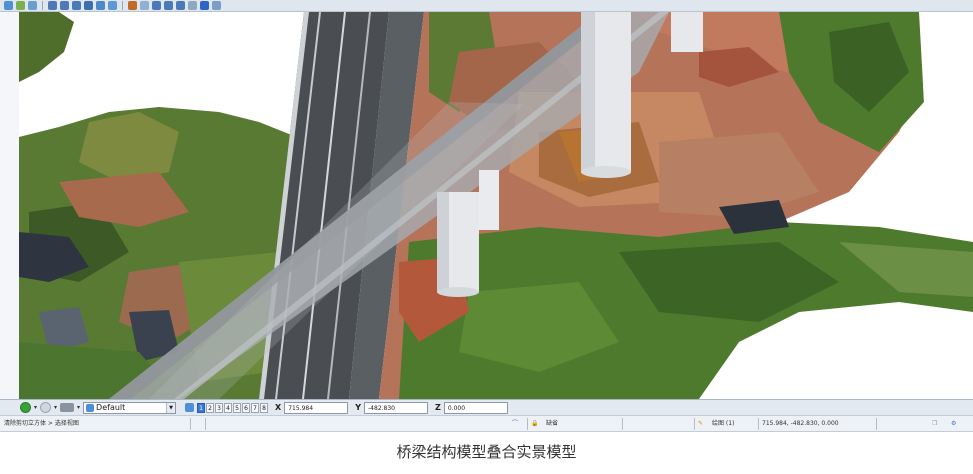 Image resolution: width=973 pixels, height=474 pixels. What do you see at coordinates (800, 423) in the screenshot?
I see `cursor-coordinates: 715.984, -482.830, 0.000` at bounding box center [800, 423].